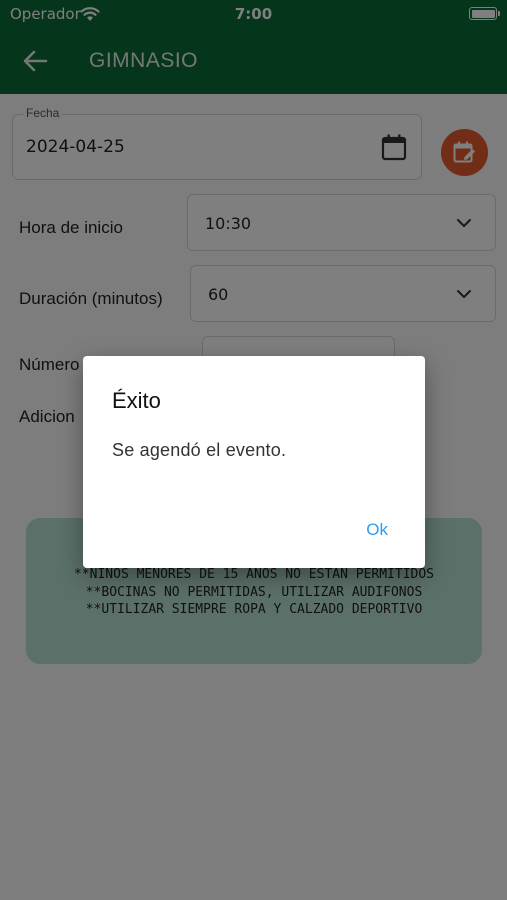 Image resolution: width=507 pixels, height=900 pixels. What do you see at coordinates (136, 400) in the screenshot?
I see `dialog-title: Éxito` at bounding box center [136, 400].